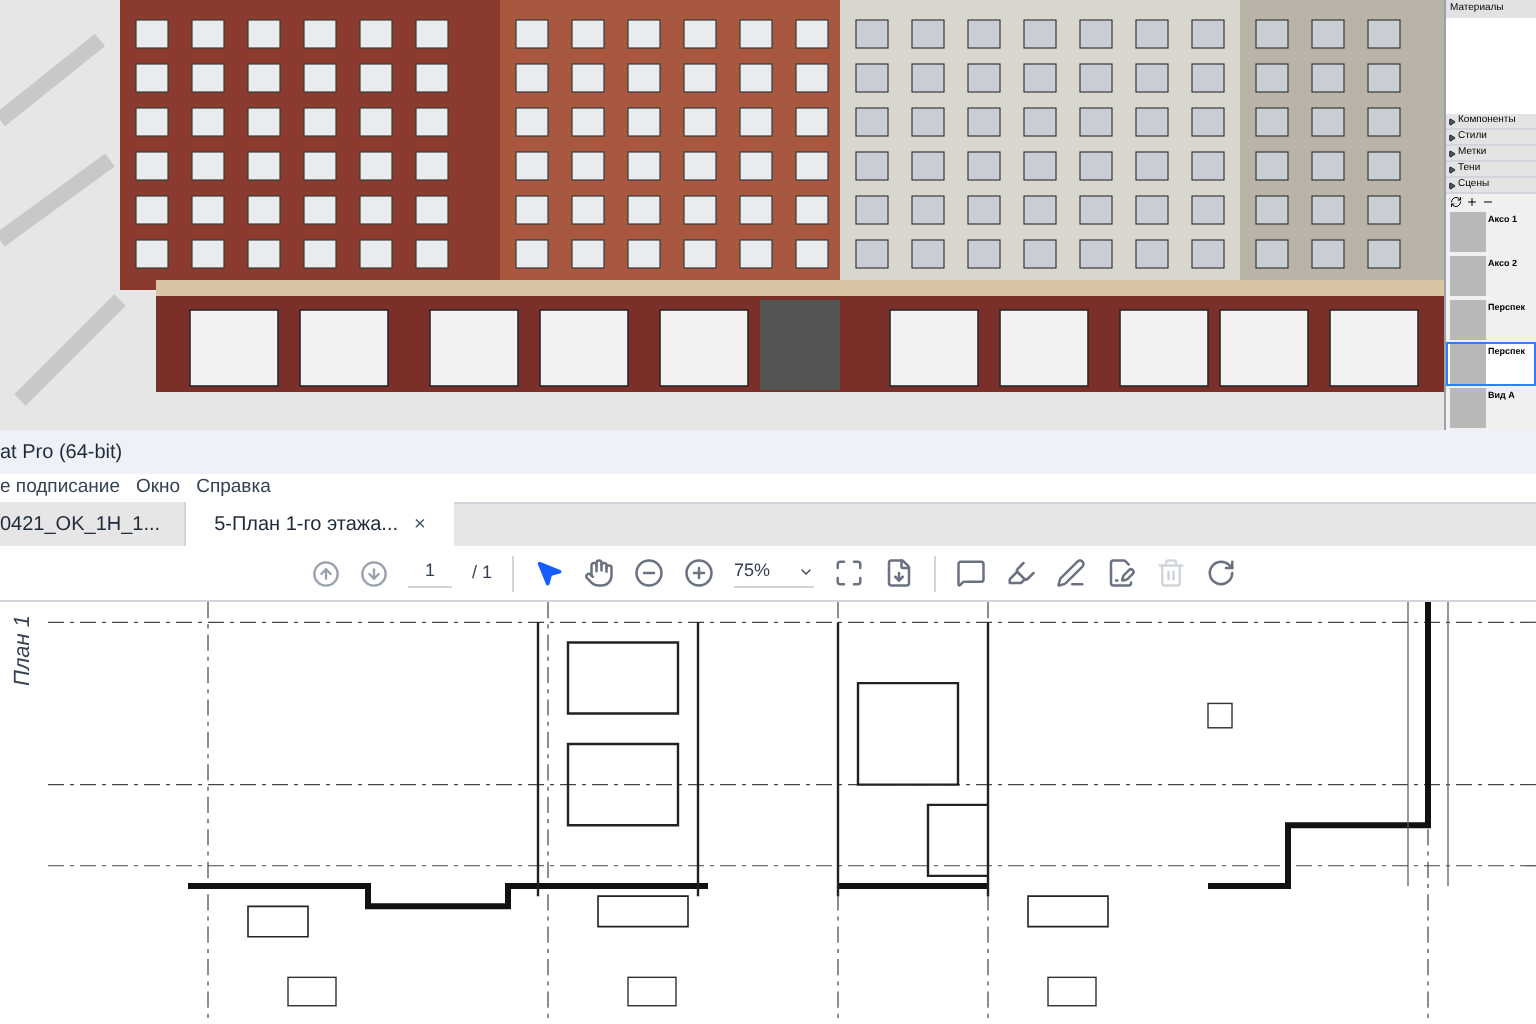 The image size is (1536, 1024). Describe the element at coordinates (23, 650) in the screenshot. I see `plan-label: План 1` at that location.